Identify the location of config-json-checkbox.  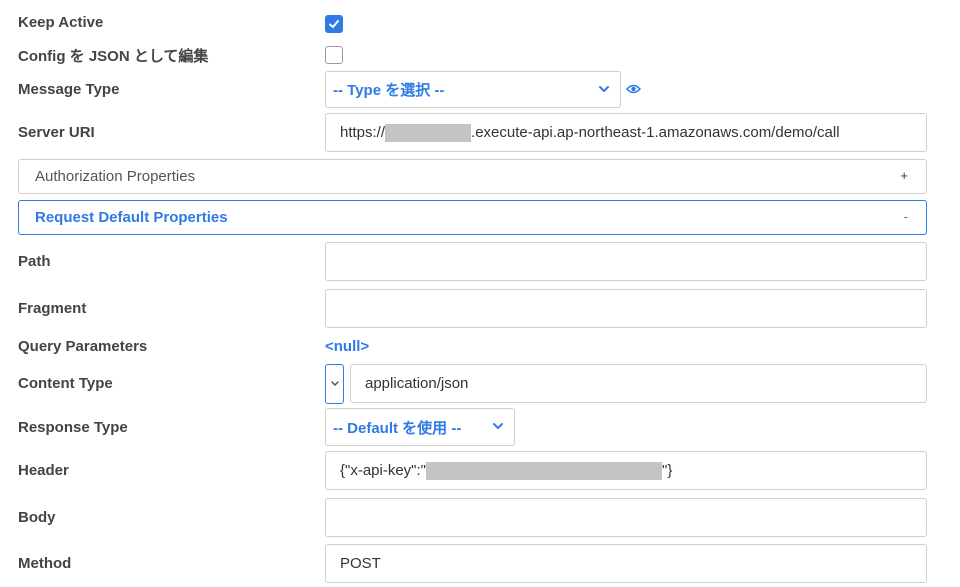
(334, 55).